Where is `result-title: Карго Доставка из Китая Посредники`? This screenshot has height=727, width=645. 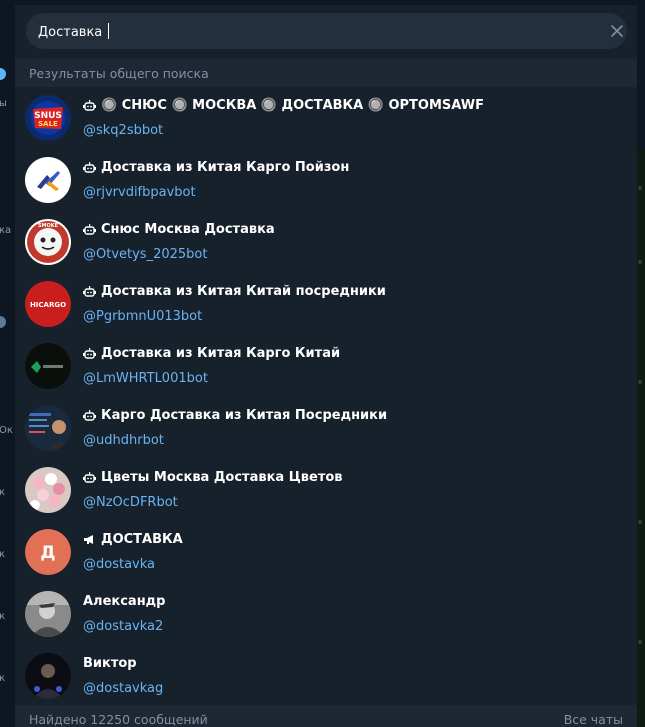 result-title: Карго Доставка из Китая Посредники is located at coordinates (244, 415).